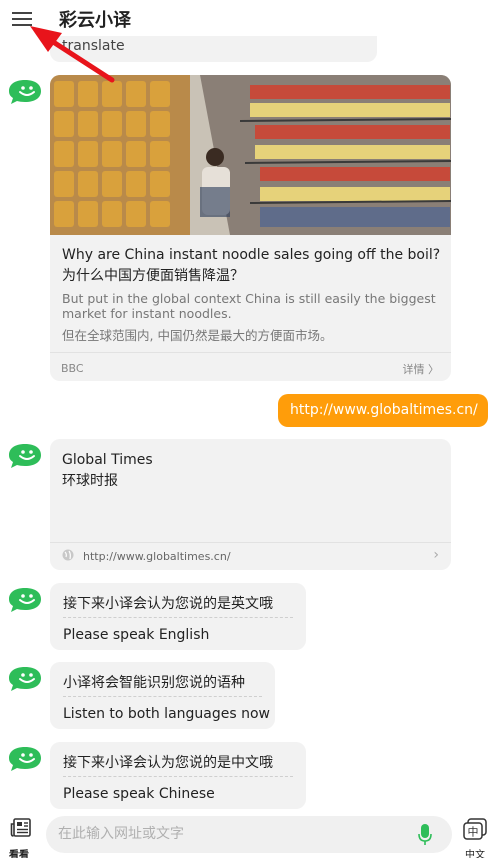  What do you see at coordinates (247, 18) in the screenshot?
I see `app-header: 彩云小译` at bounding box center [247, 18].